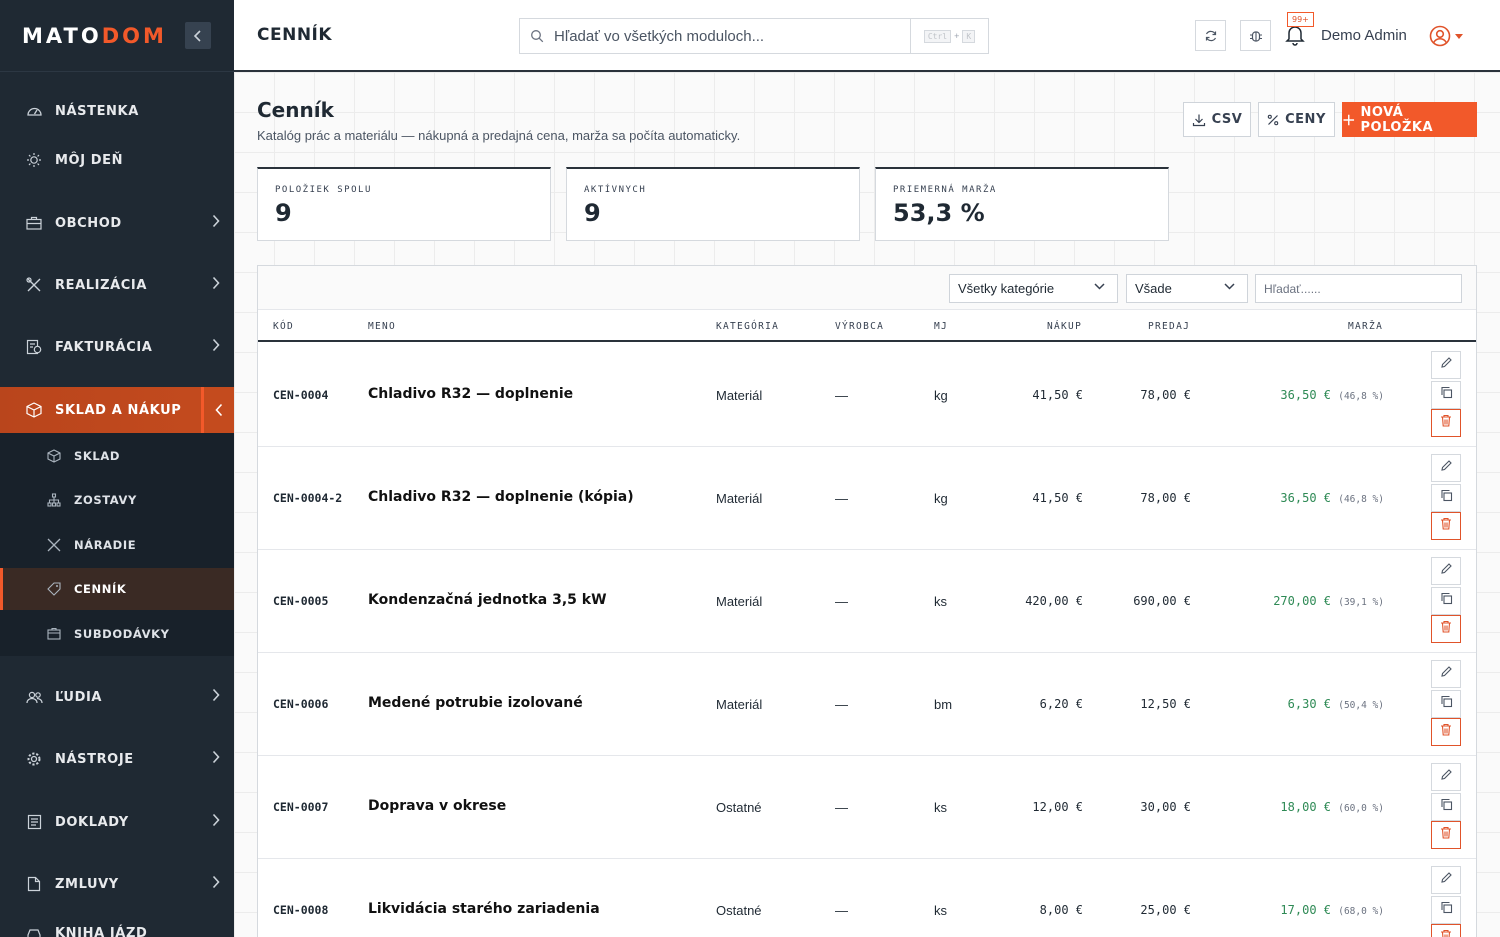 This screenshot has width=1500, height=937. What do you see at coordinates (117, 285) in the screenshot?
I see `sidebar-item-realizacia: Realizácia` at bounding box center [117, 285].